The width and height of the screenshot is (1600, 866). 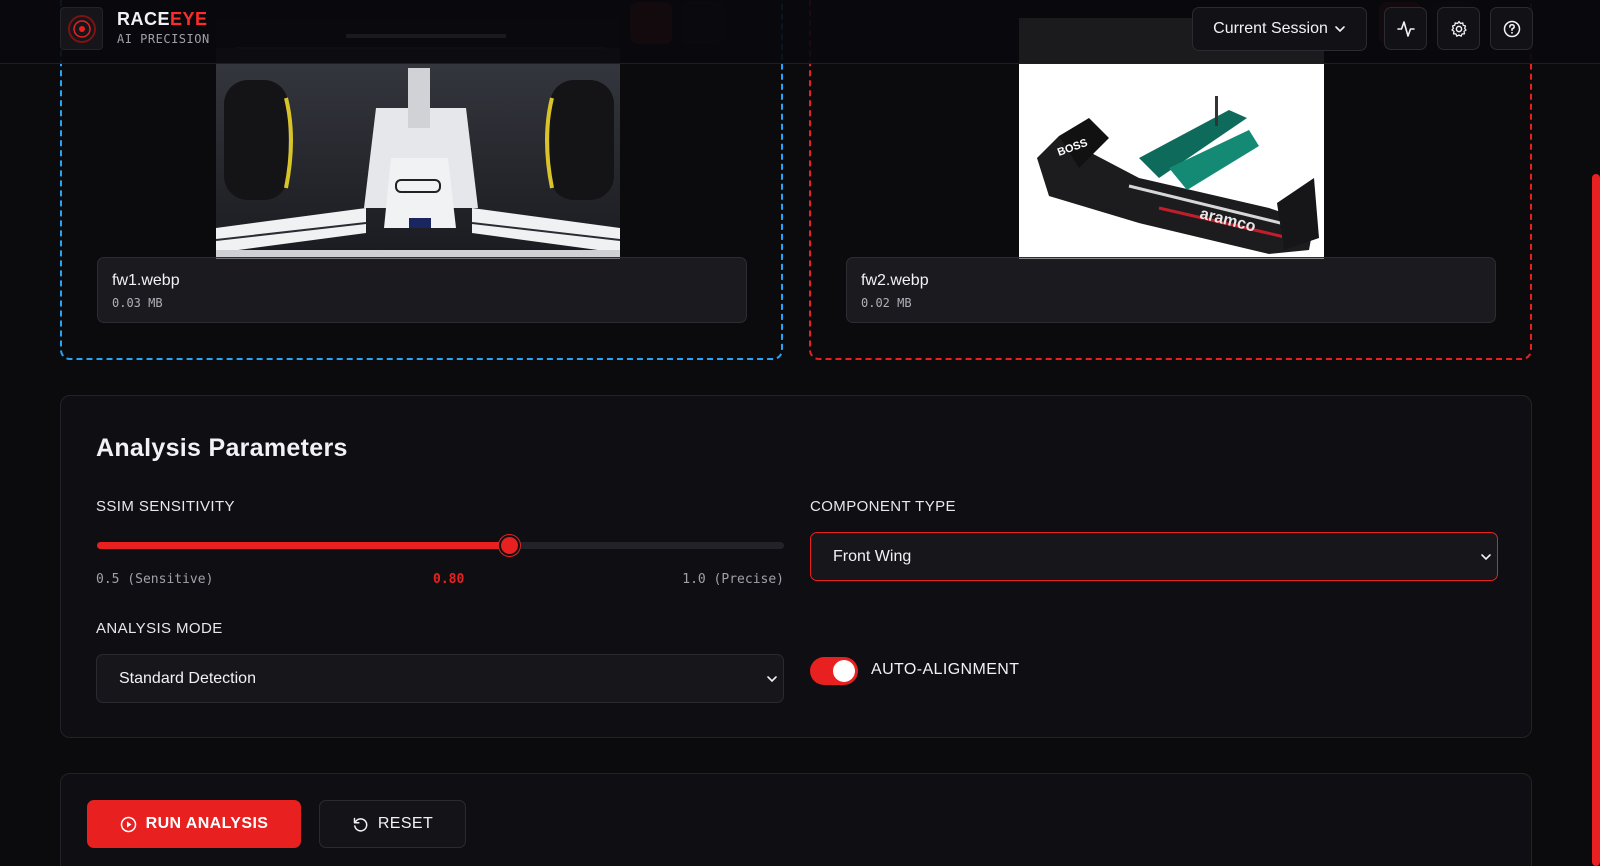 I want to click on component-type-select: Front Wing, so click(x=1154, y=556).